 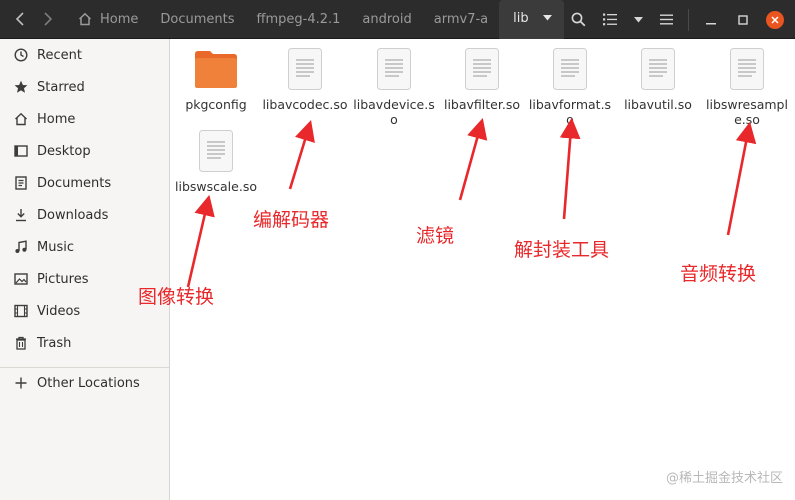 I want to click on crumb-ffmpeg: ffmpeg-4.2.1, so click(x=299, y=19).